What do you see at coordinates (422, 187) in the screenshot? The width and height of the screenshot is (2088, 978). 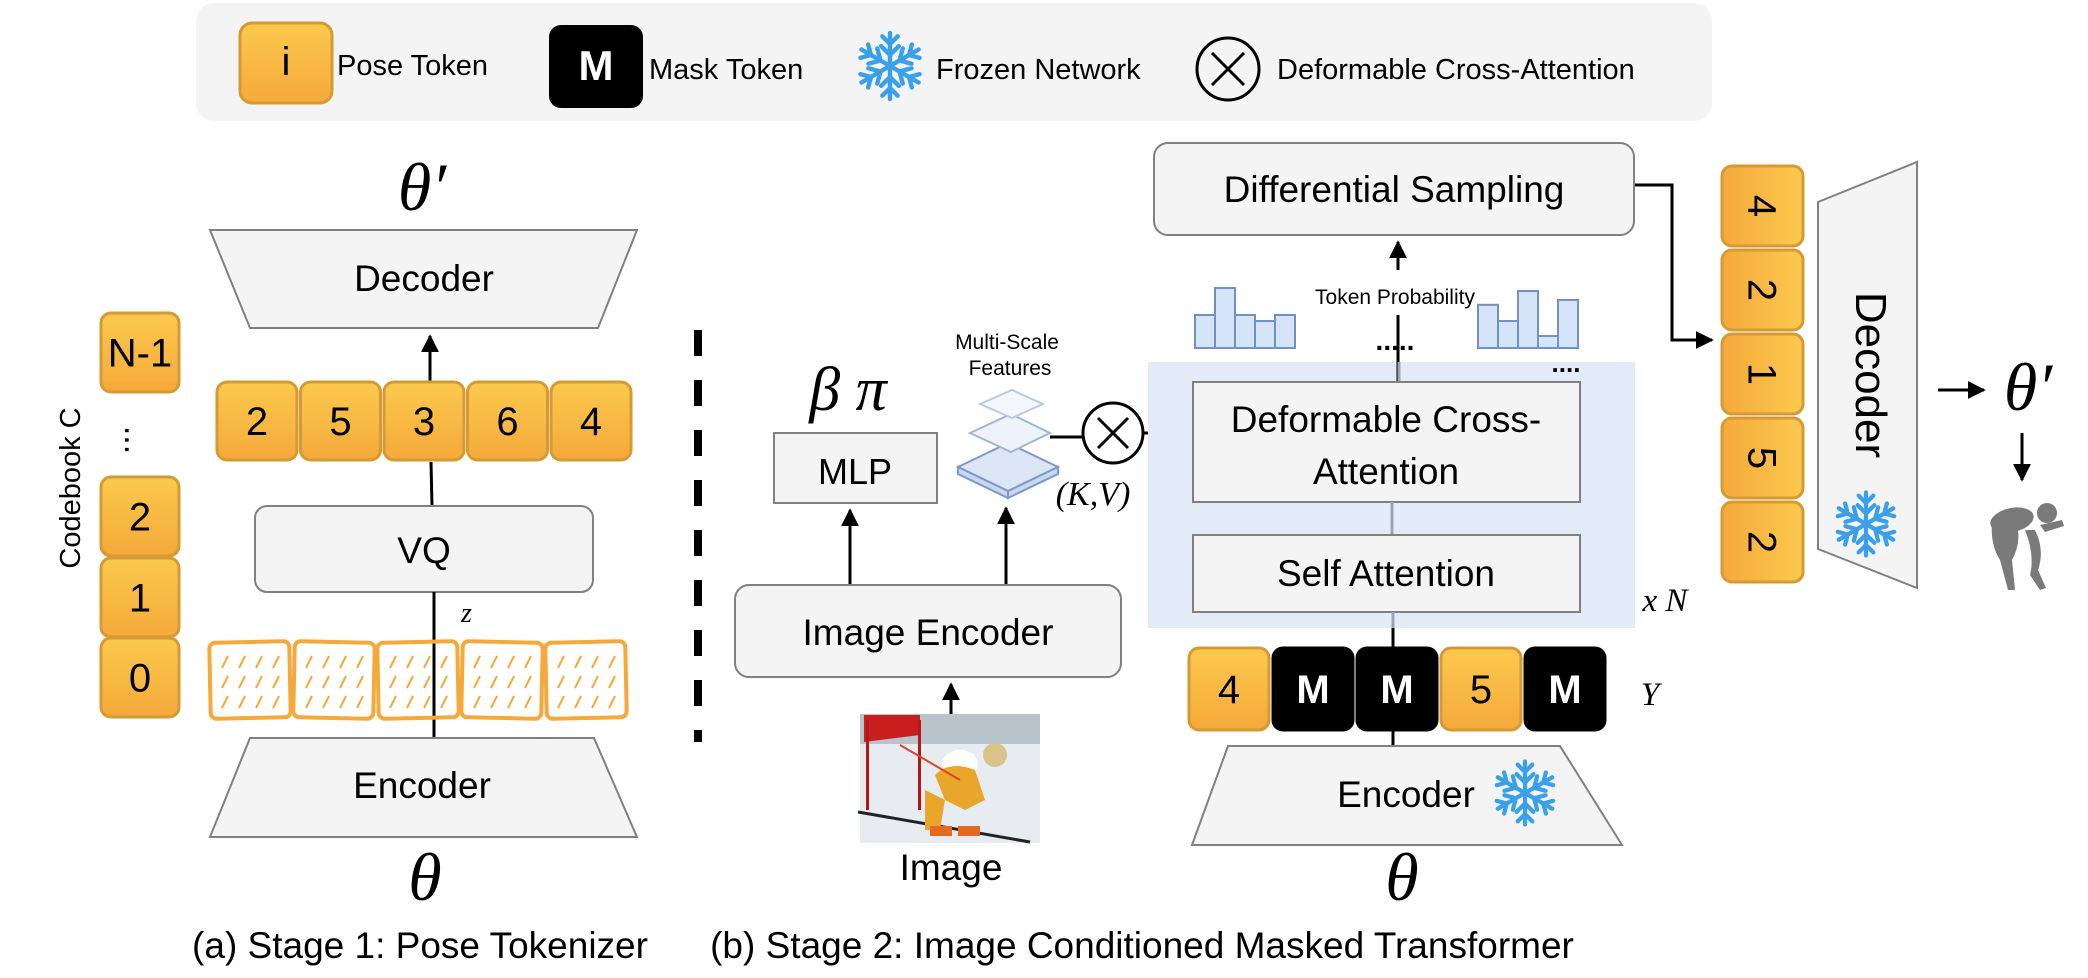 I see `stage1-theta-prime: θ′` at bounding box center [422, 187].